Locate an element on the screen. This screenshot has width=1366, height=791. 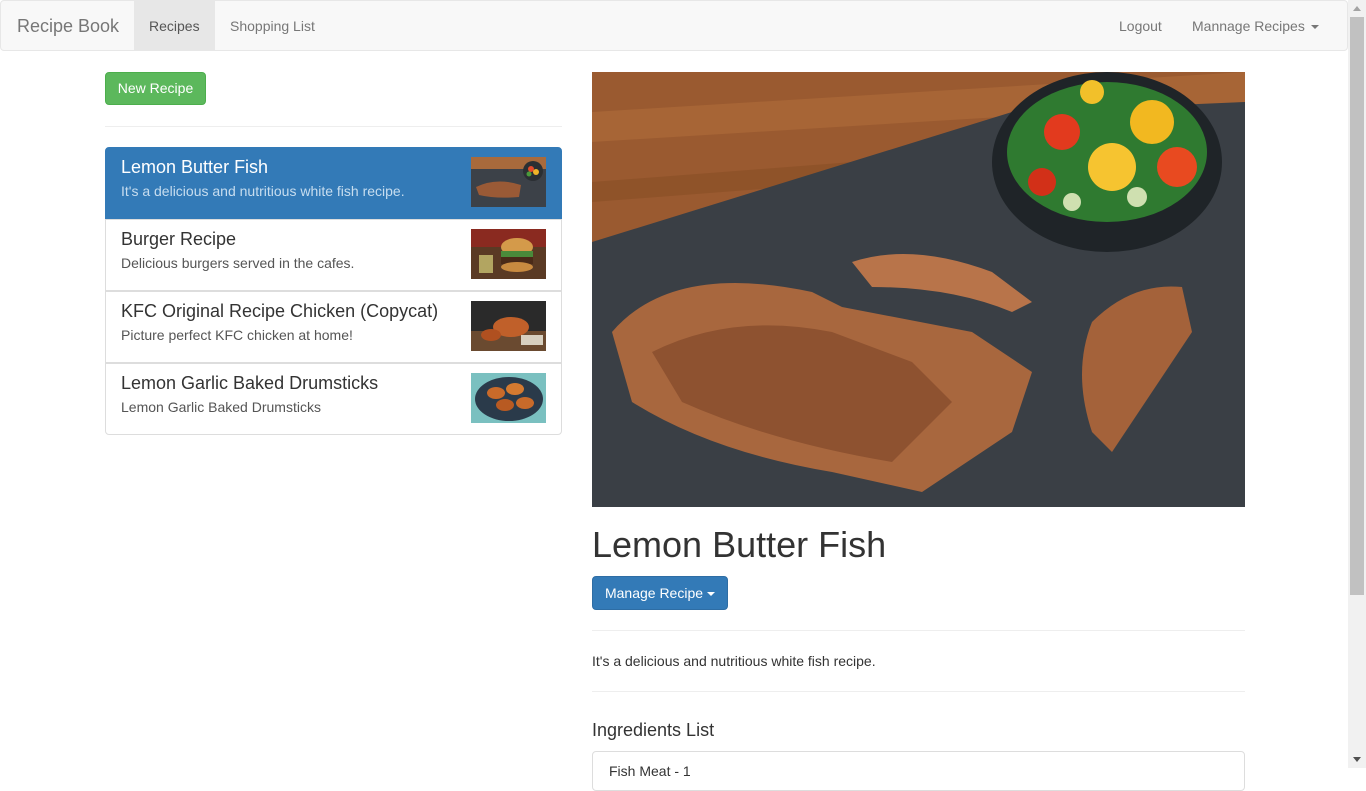
new-recipe-button: New Recipe is located at coordinates (155, 88).